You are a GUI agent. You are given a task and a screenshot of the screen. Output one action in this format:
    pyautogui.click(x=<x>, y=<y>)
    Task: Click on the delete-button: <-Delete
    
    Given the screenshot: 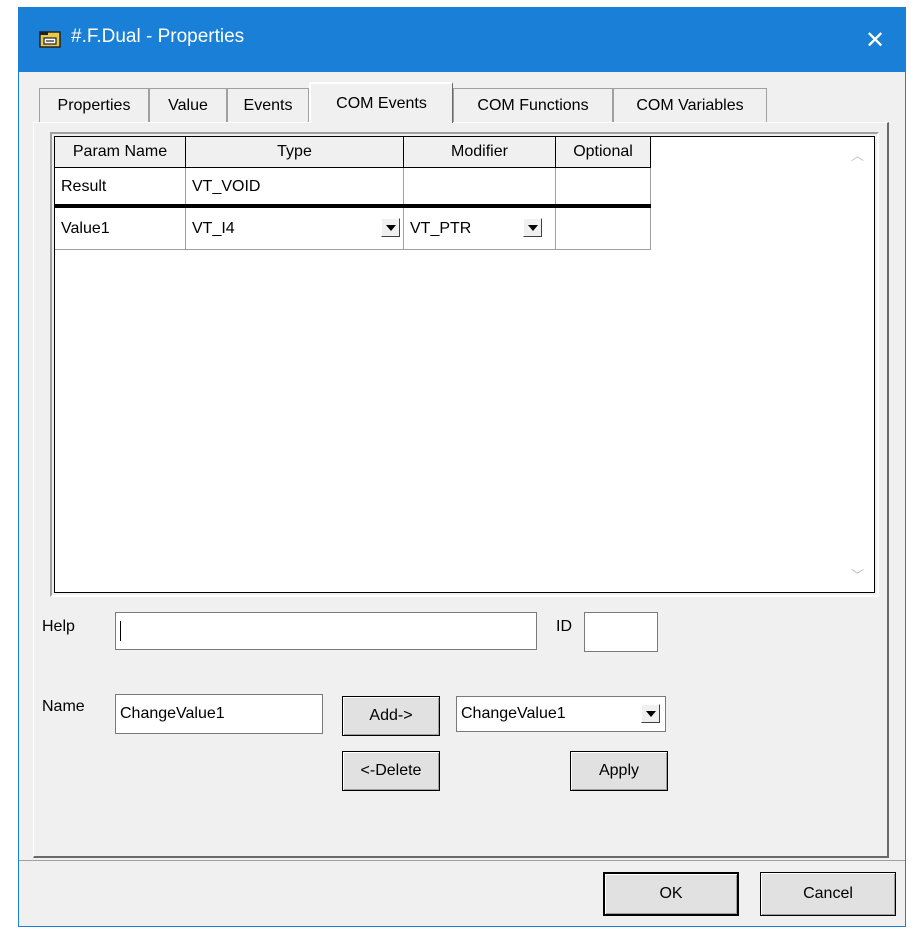 What is the action you would take?
    pyautogui.click(x=391, y=771)
    